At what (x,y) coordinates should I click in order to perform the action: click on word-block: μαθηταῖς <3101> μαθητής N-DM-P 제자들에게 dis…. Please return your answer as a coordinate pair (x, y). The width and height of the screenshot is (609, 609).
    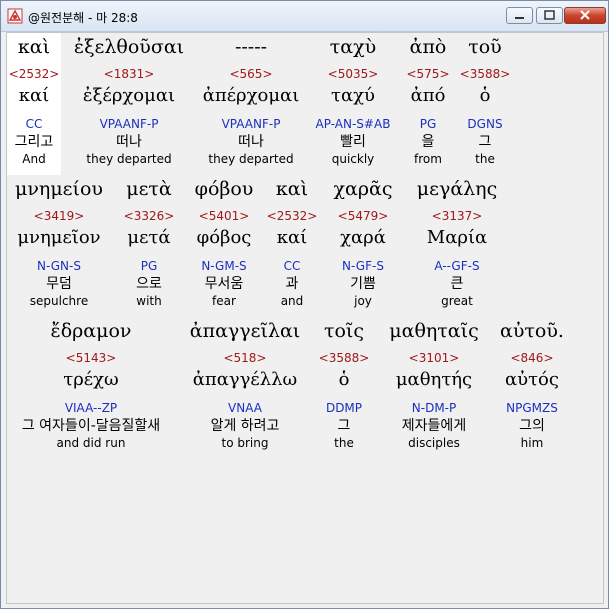
    Looking at the image, I should click on (434, 384).